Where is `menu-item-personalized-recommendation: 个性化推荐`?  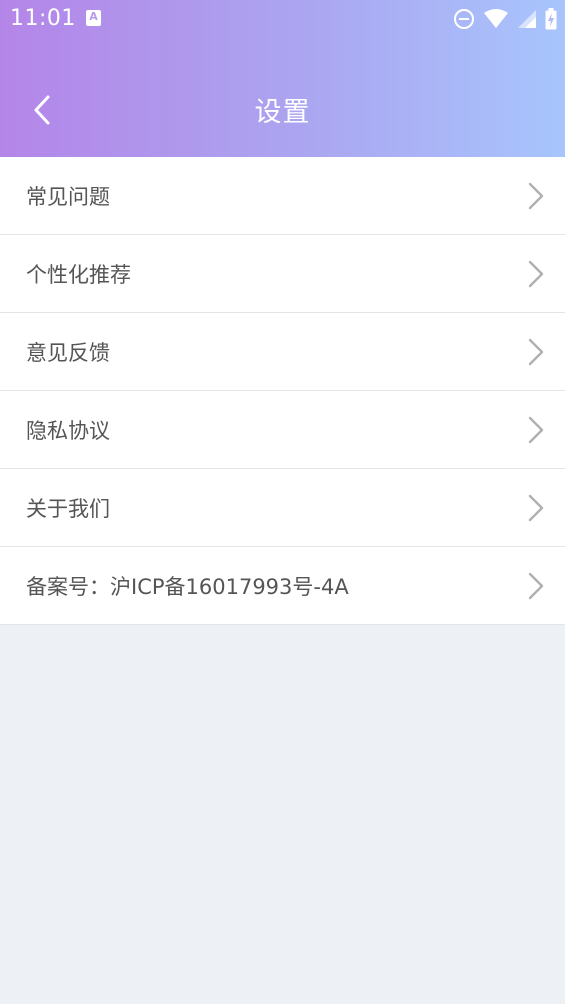 menu-item-personalized-recommendation: 个性化推荐 is located at coordinates (282, 274).